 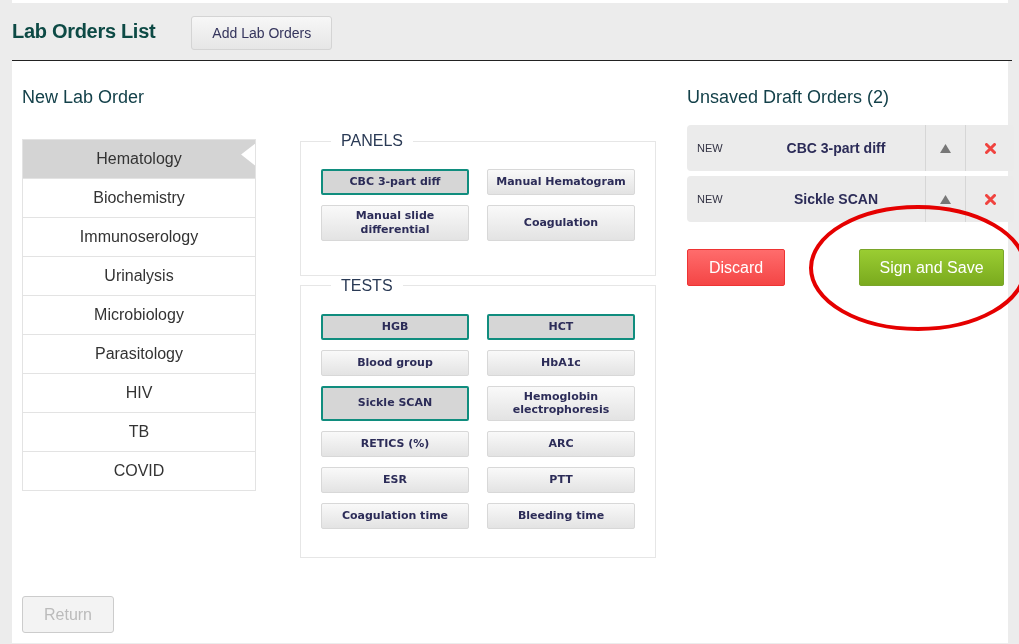 I want to click on test-button: HGB, so click(x=395, y=326).